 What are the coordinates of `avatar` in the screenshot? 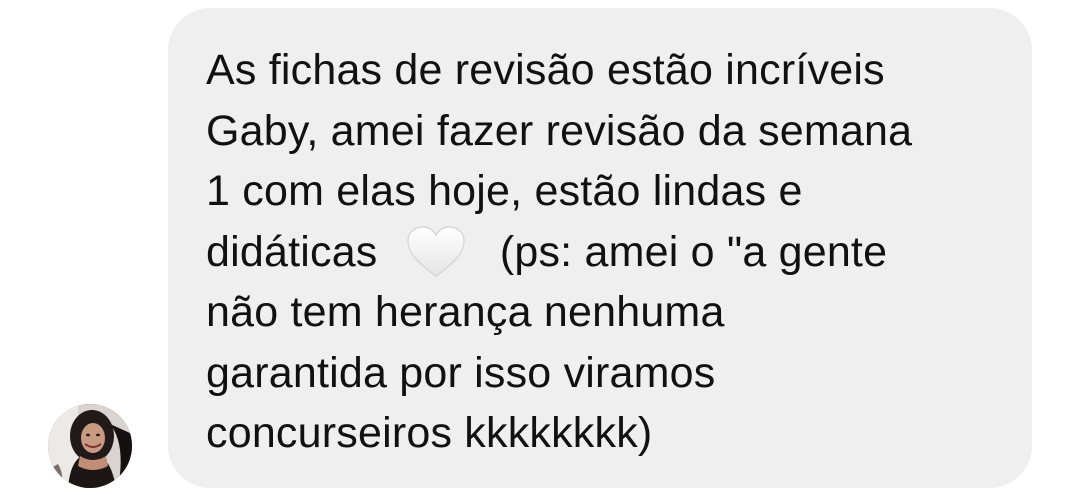 It's located at (90, 446).